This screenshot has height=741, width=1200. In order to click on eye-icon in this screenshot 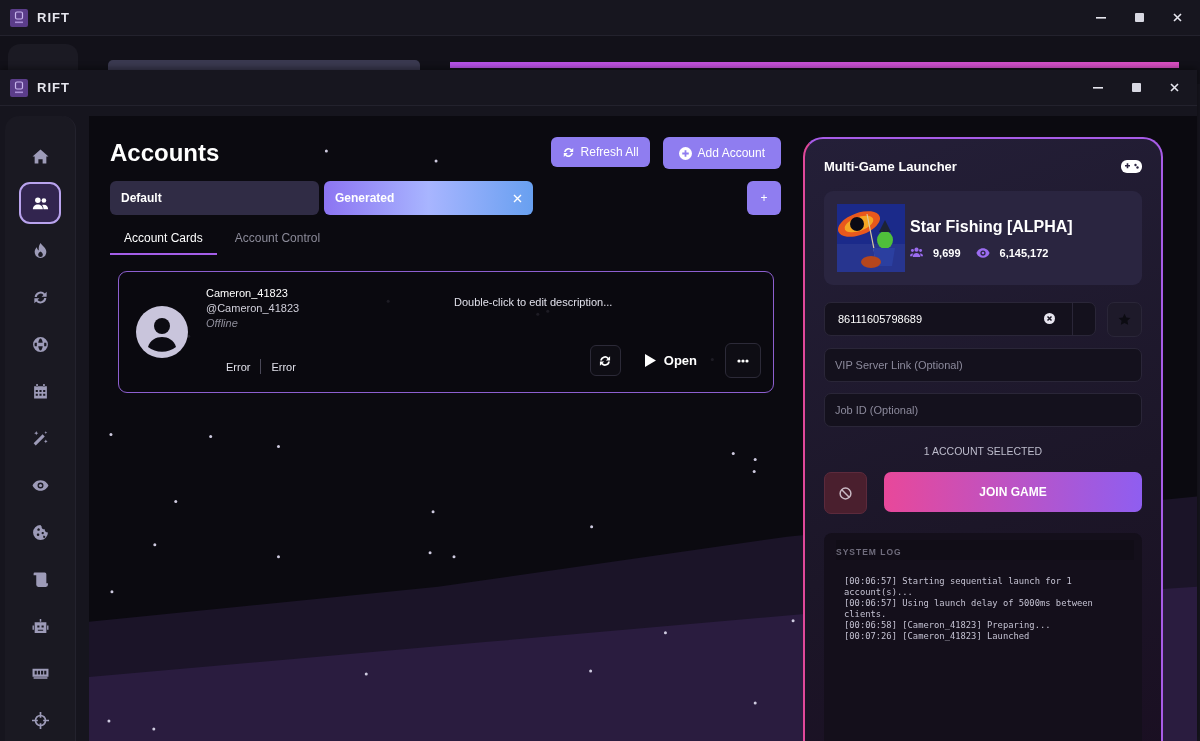, I will do `click(982, 252)`.